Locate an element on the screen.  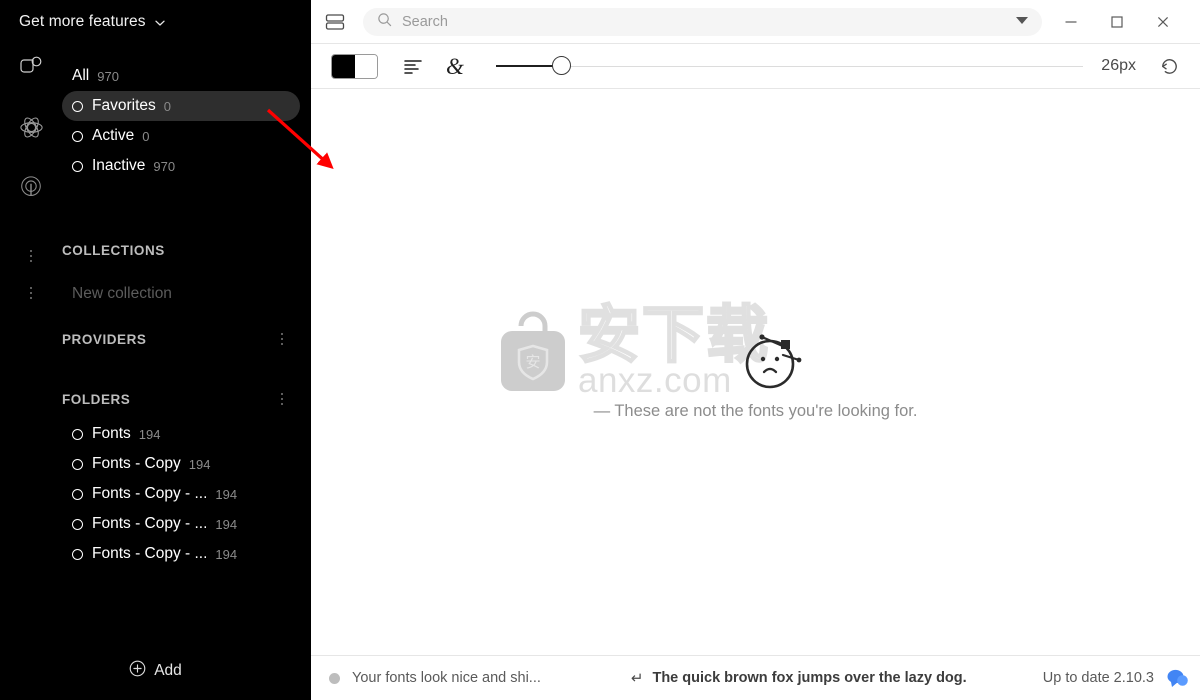
font-size-value: 26px is located at coordinates (1118, 65).